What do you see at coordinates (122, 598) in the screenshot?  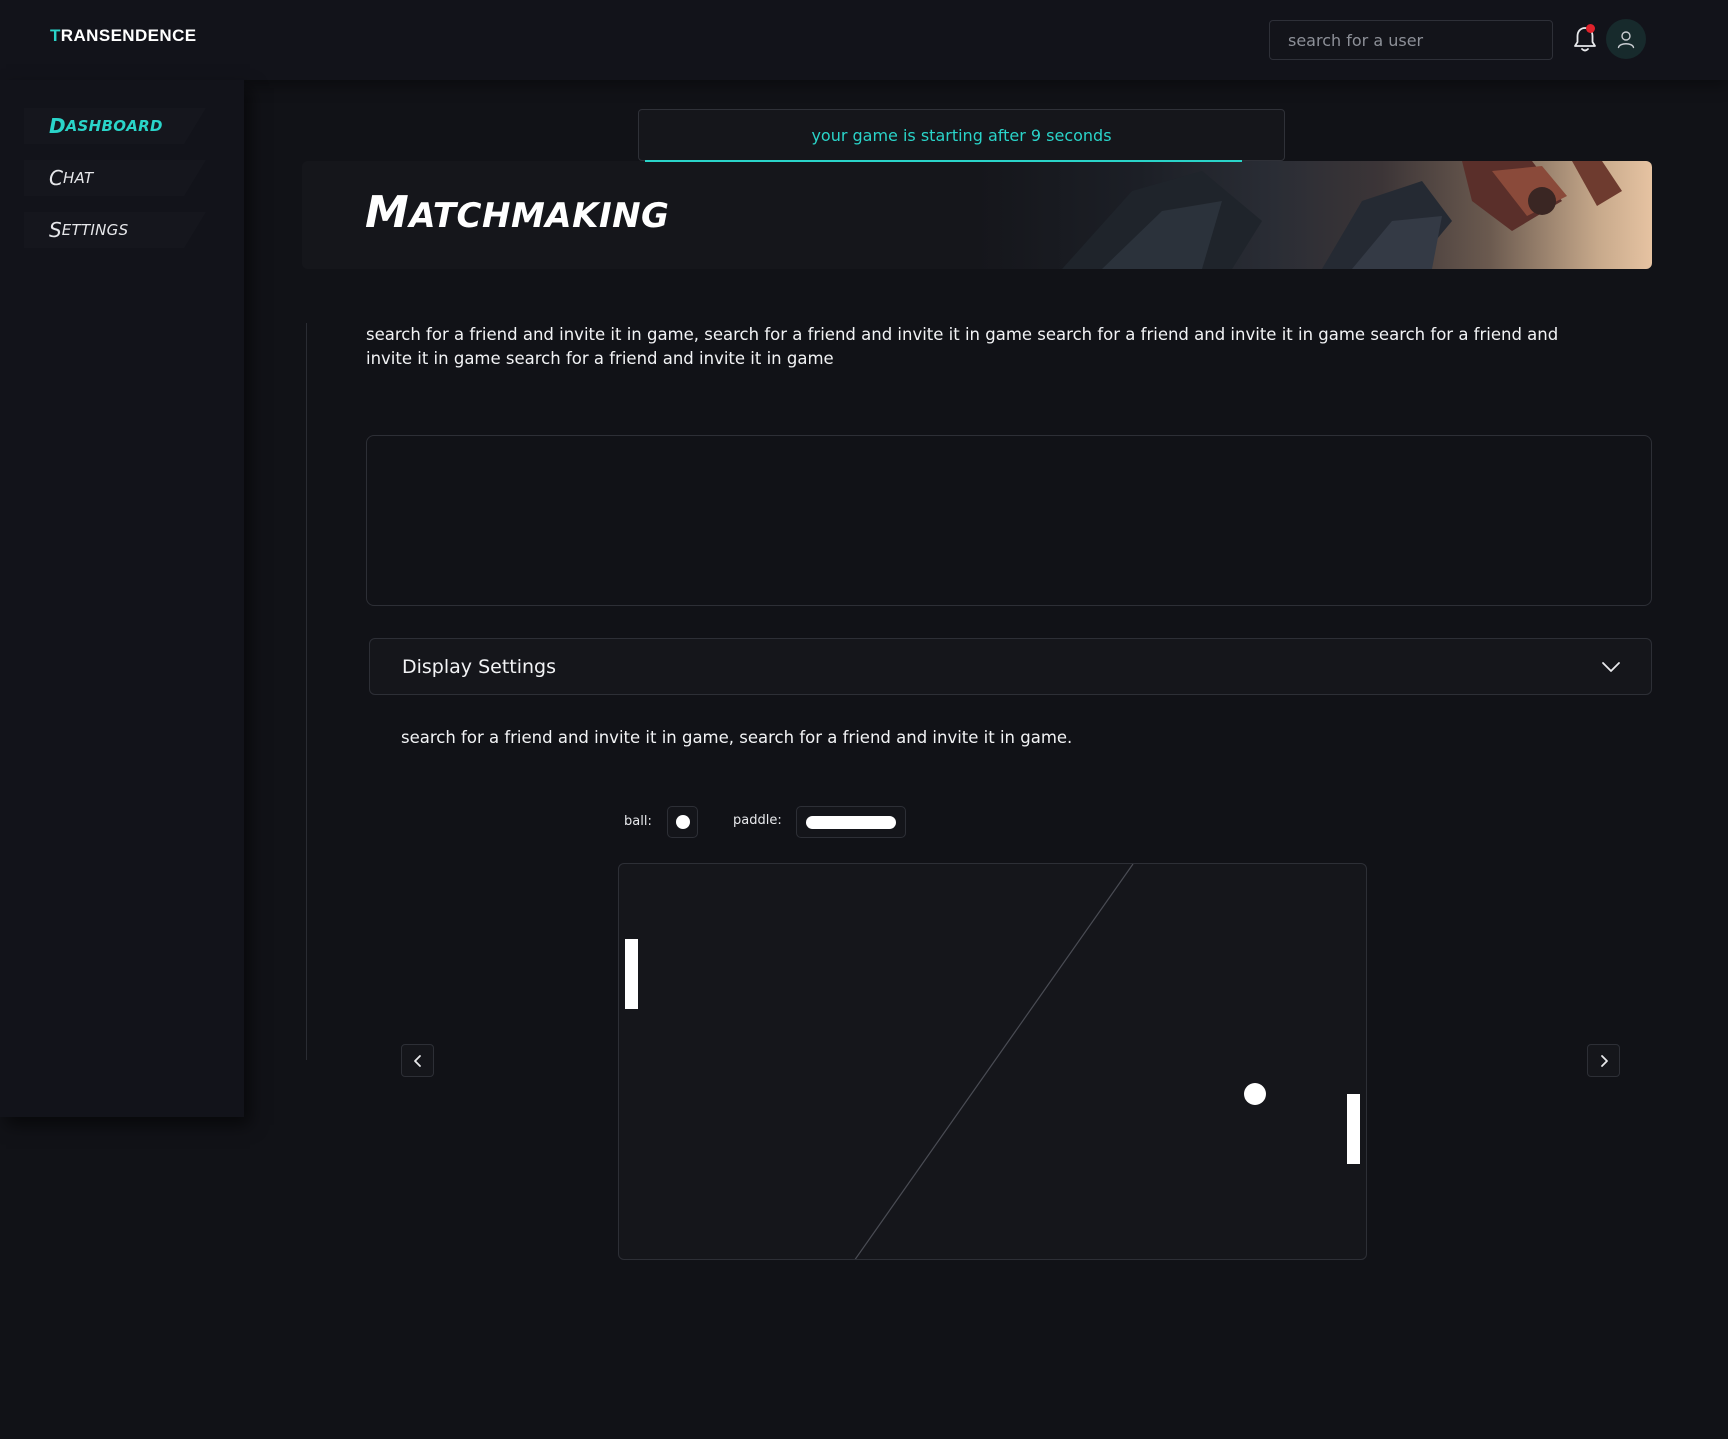 I see `sidebar: D ASHBOARD C HAT S ETTINGS` at bounding box center [122, 598].